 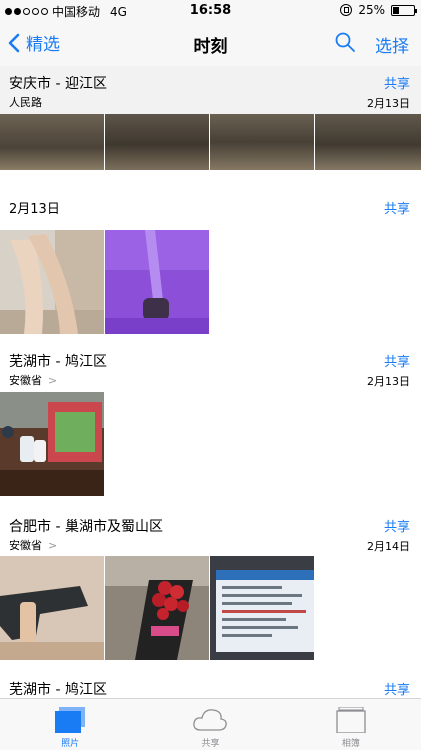 I want to click on page-title: 时刻, so click(x=210, y=47).